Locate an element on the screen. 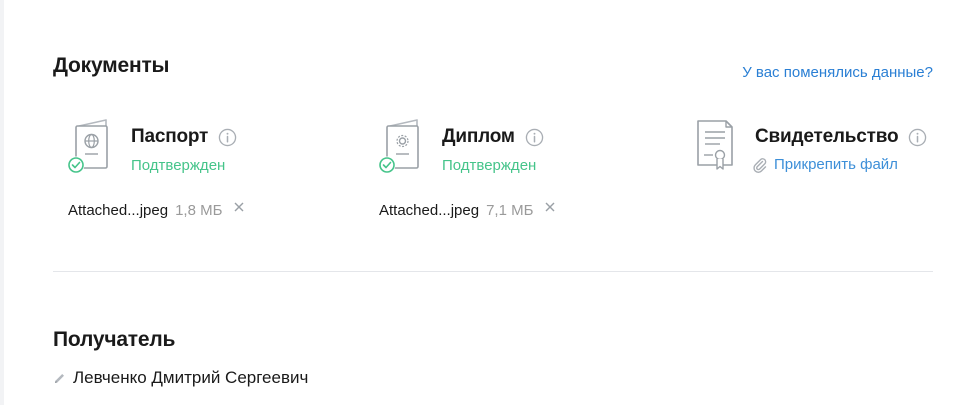 The image size is (965, 405). document-name: Паспорт is located at coordinates (170, 136).